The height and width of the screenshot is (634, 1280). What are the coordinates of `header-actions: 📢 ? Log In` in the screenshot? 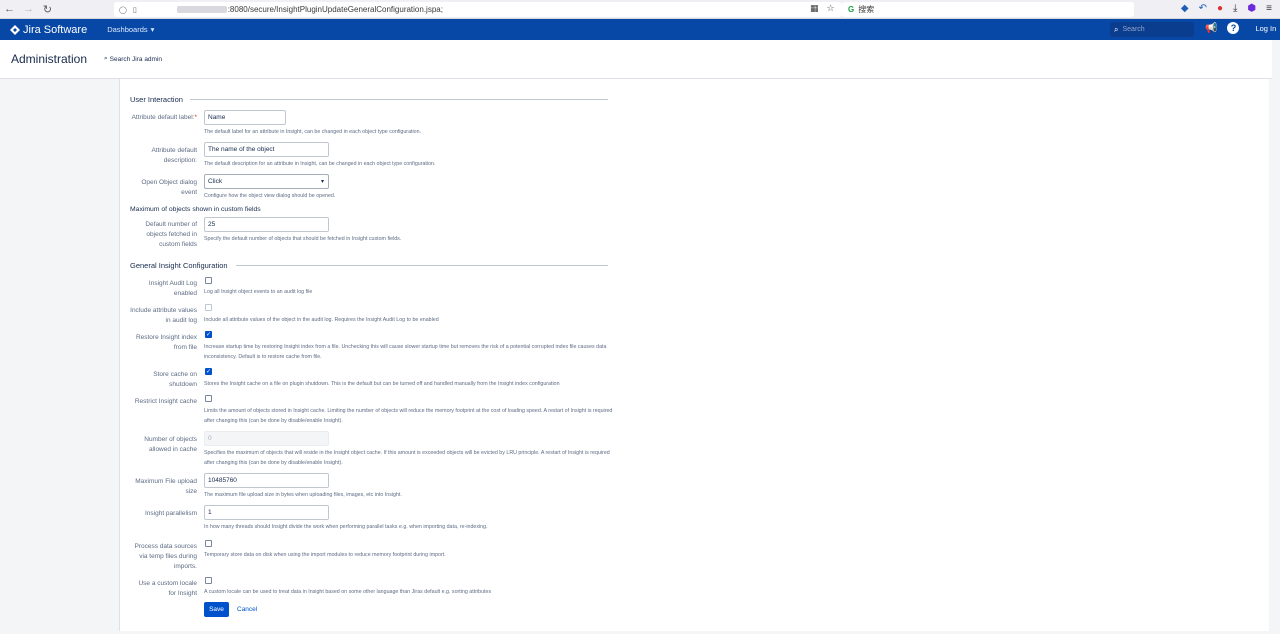 It's located at (1240, 28).